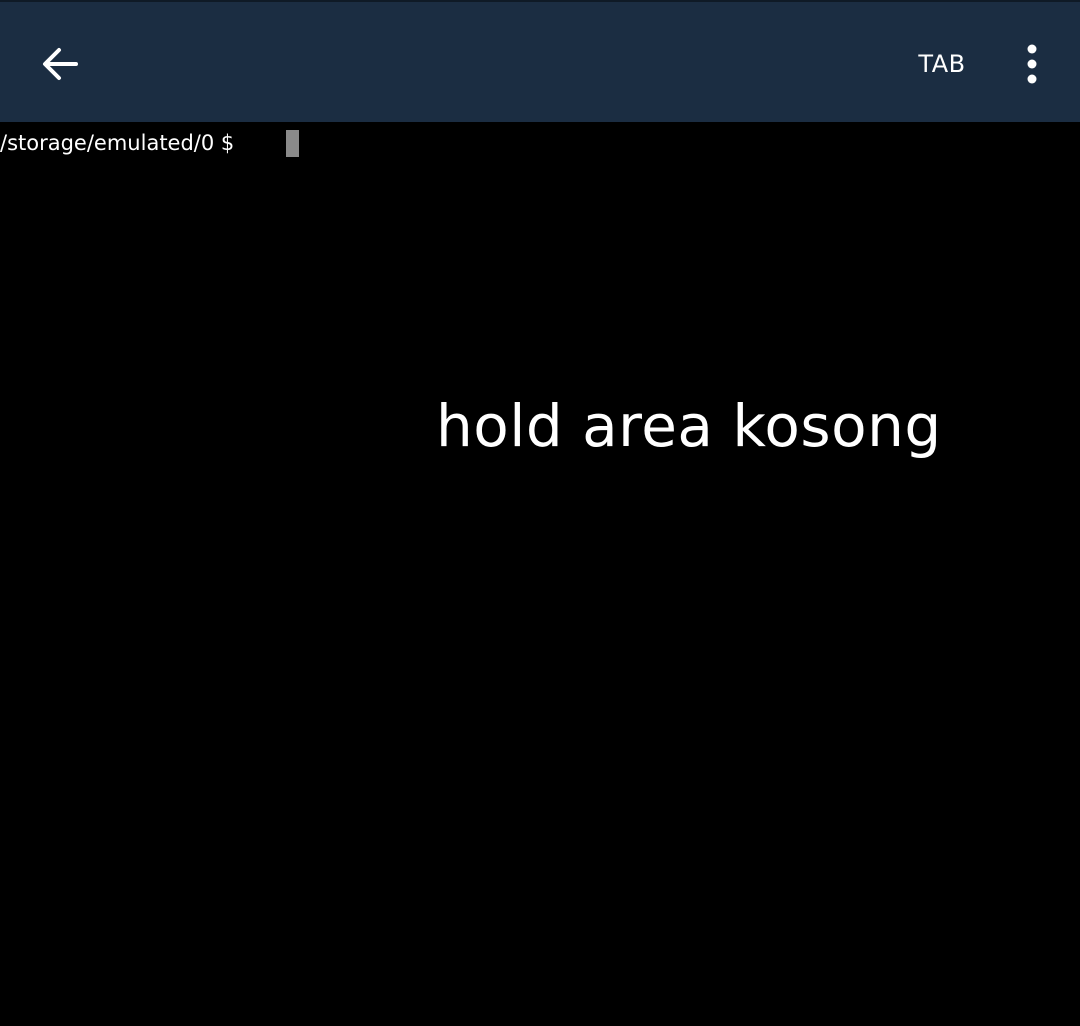 Image resolution: width=1080 pixels, height=1026 pixels. Describe the element at coordinates (942, 64) in the screenshot. I see `tab-button: TAB` at that location.